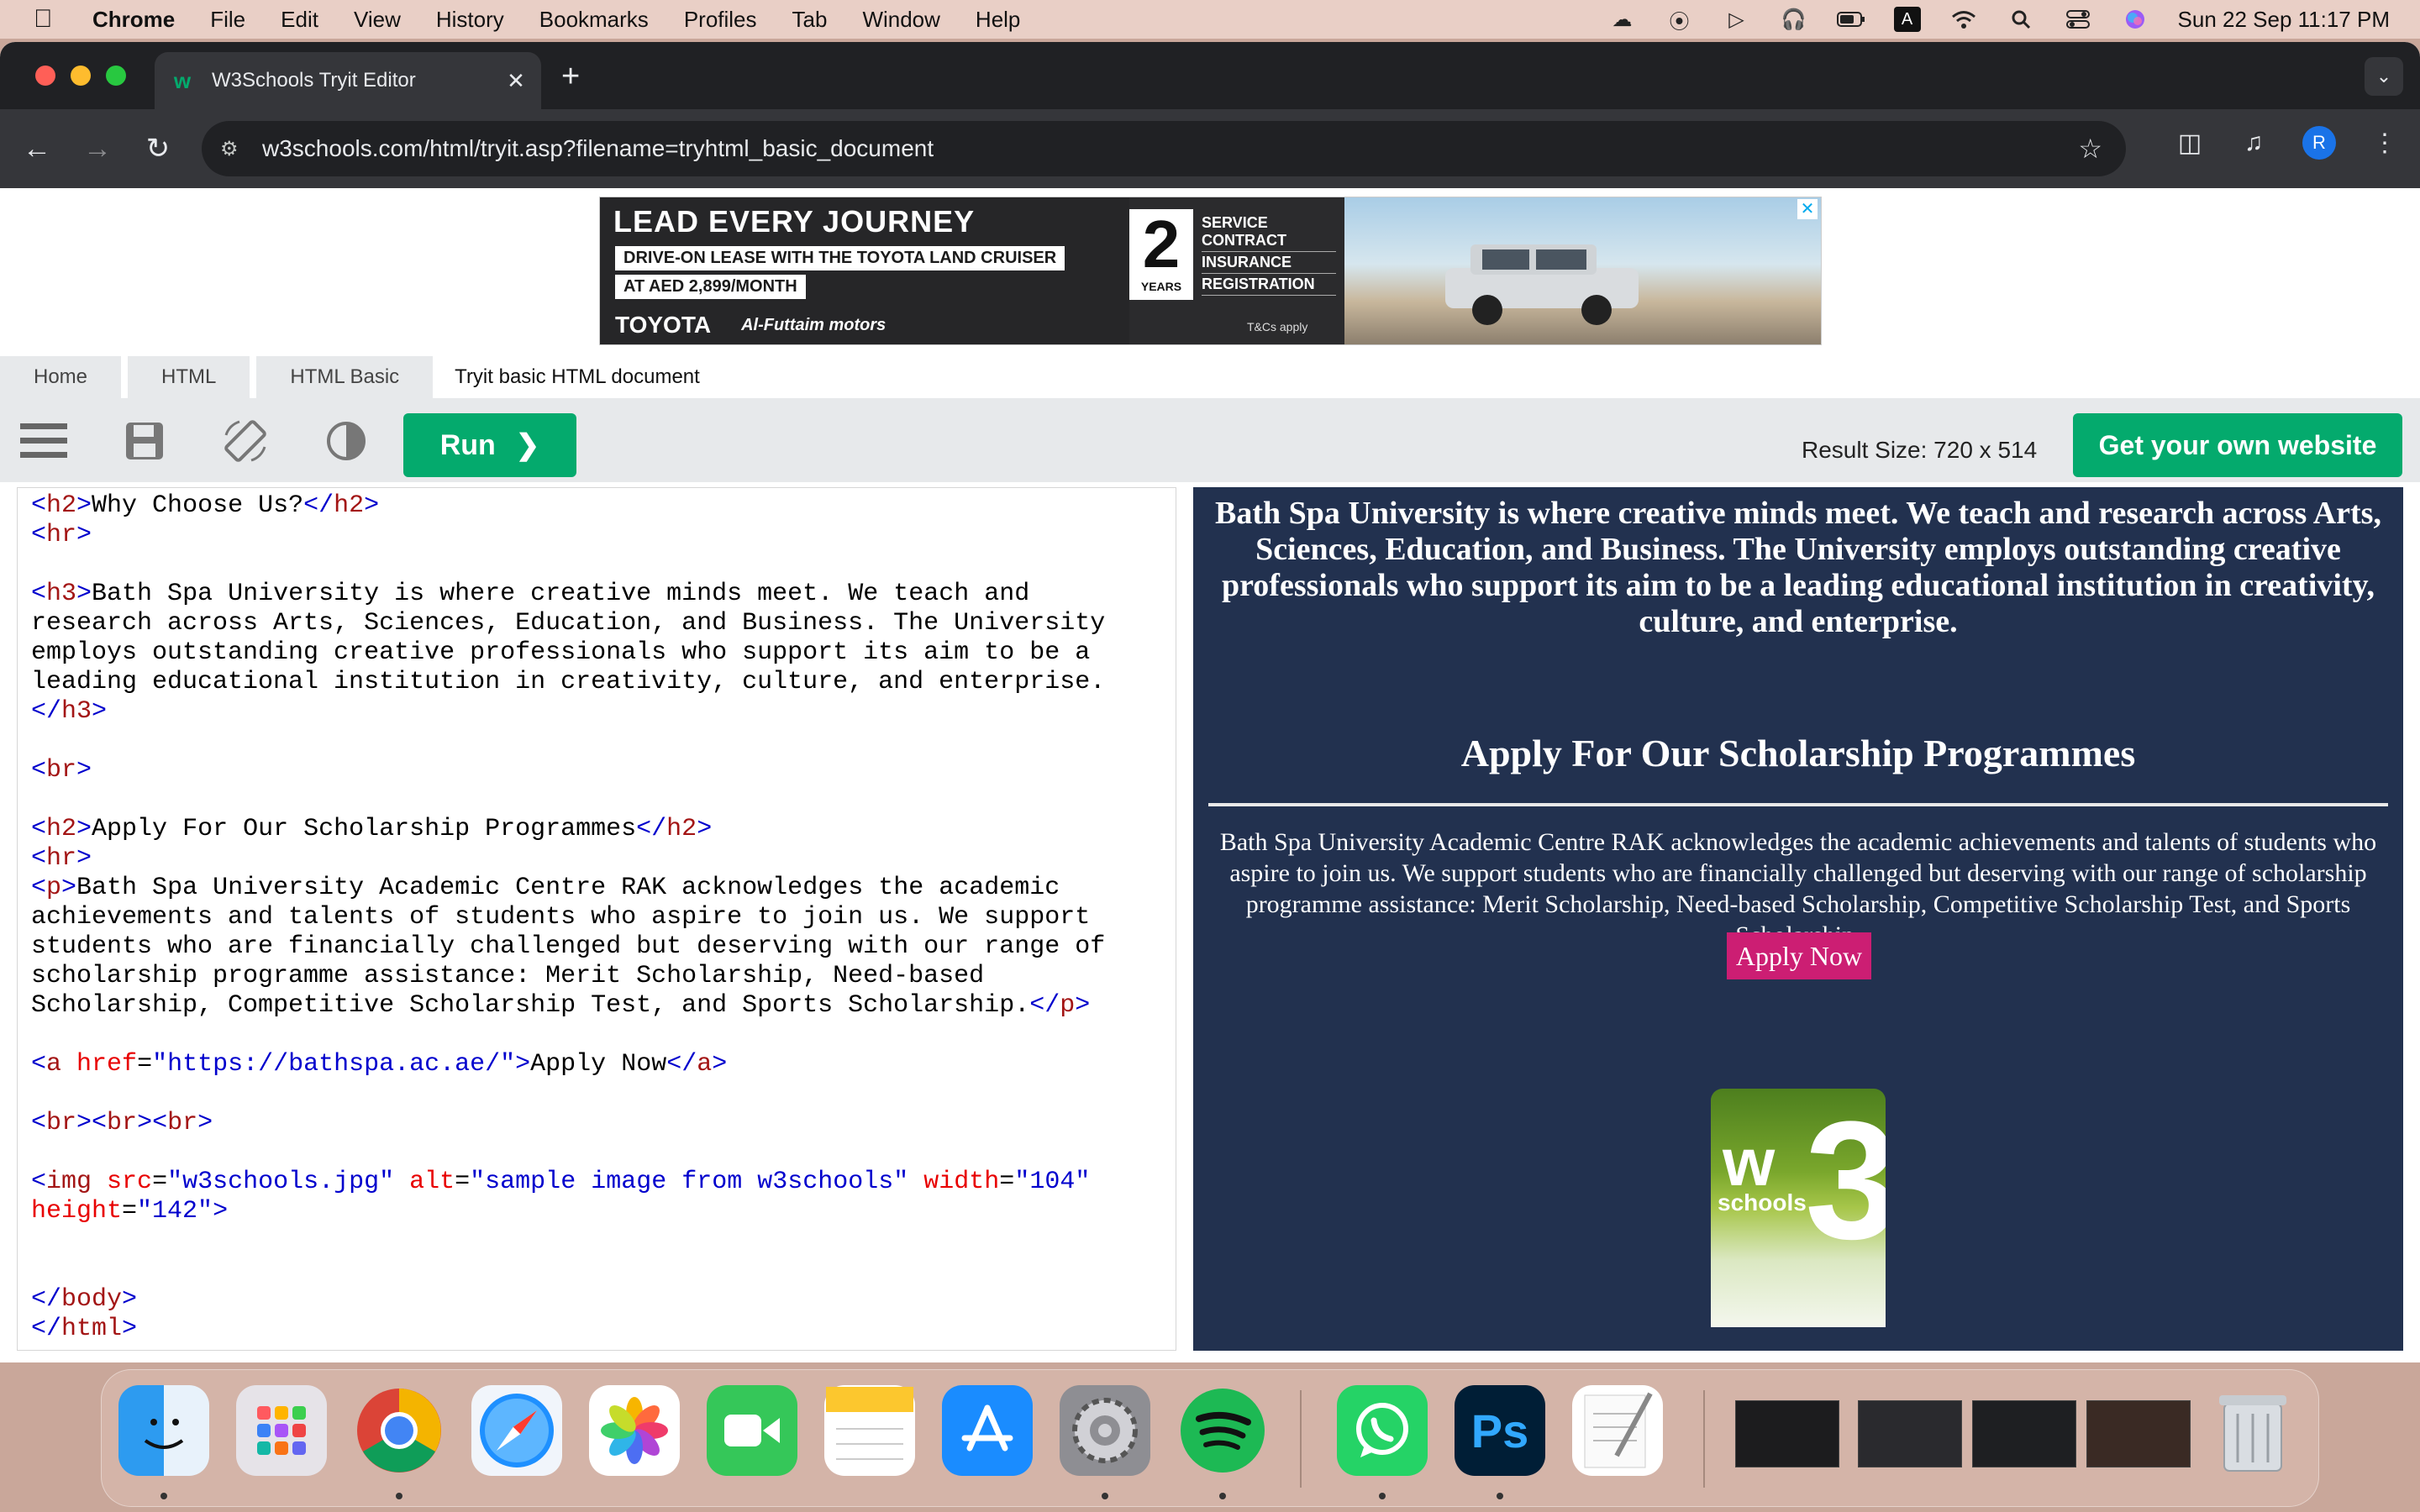 This screenshot has width=2420, height=1512. I want to click on ad-price-line: AT AED 2,899/MONTH, so click(710, 287).